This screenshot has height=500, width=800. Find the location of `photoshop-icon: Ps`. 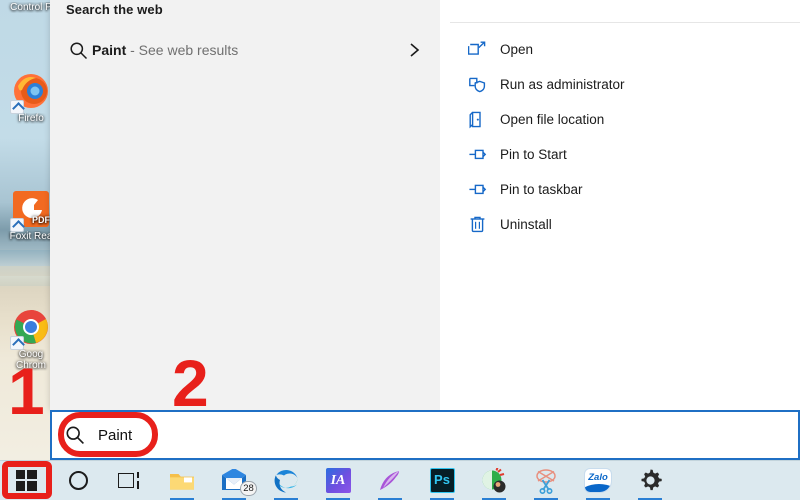

photoshop-icon: Ps is located at coordinates (442, 480).